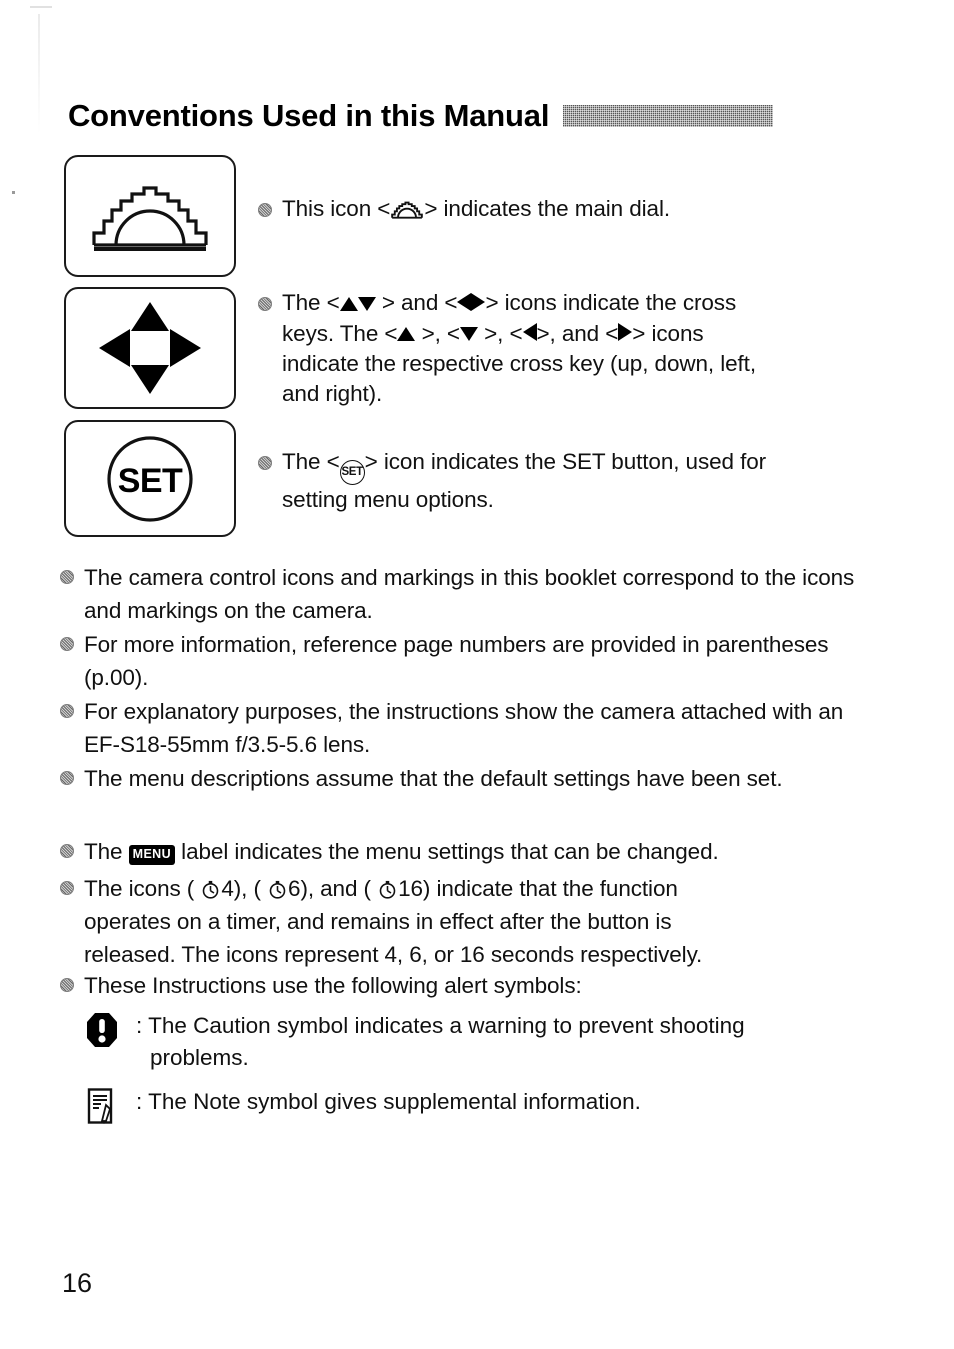 The image size is (954, 1349). I want to click on text-fragment: >, and <, so click(577, 333).